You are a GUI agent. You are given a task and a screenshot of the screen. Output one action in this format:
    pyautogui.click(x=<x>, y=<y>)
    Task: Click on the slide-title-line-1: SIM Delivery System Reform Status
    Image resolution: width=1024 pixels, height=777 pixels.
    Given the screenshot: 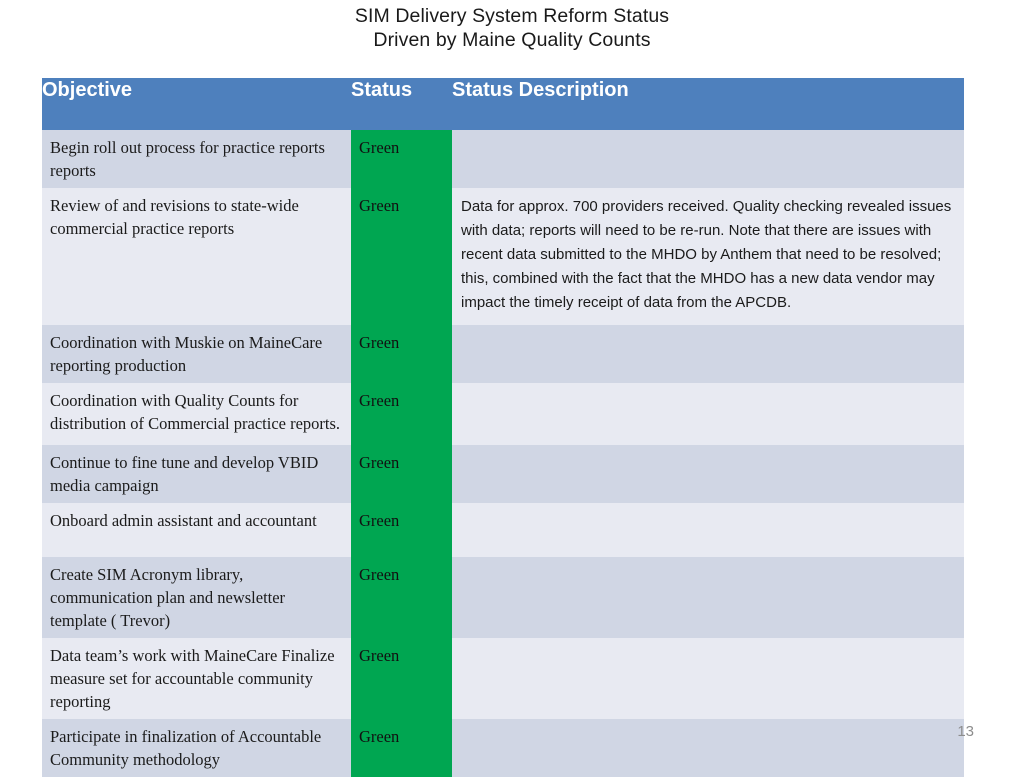 What is the action you would take?
    pyautogui.click(x=512, y=16)
    